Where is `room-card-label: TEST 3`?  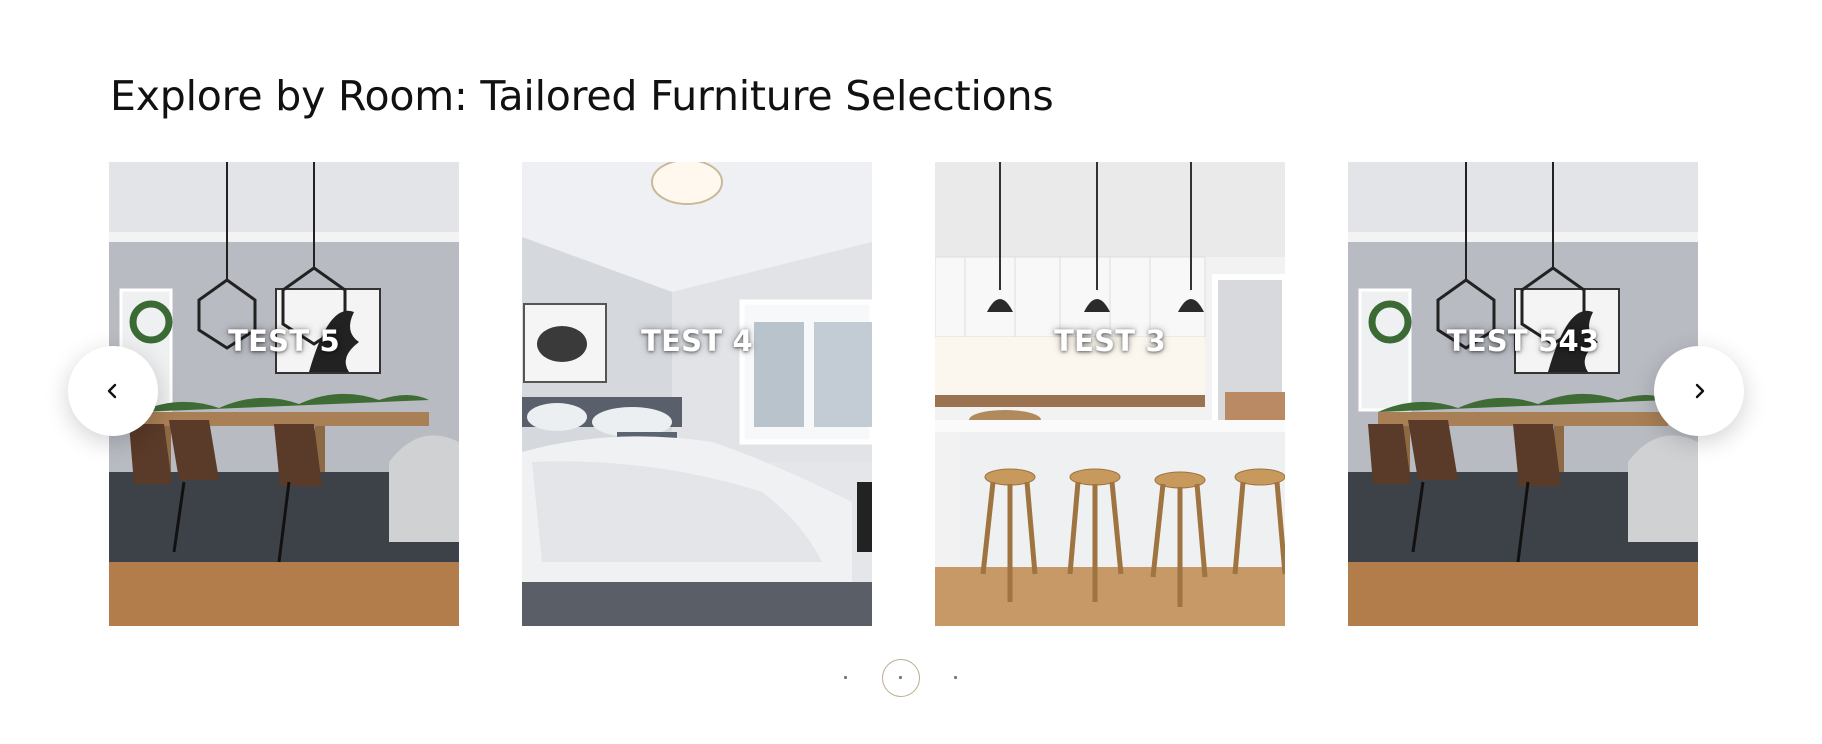 room-card-label: TEST 3 is located at coordinates (1110, 341).